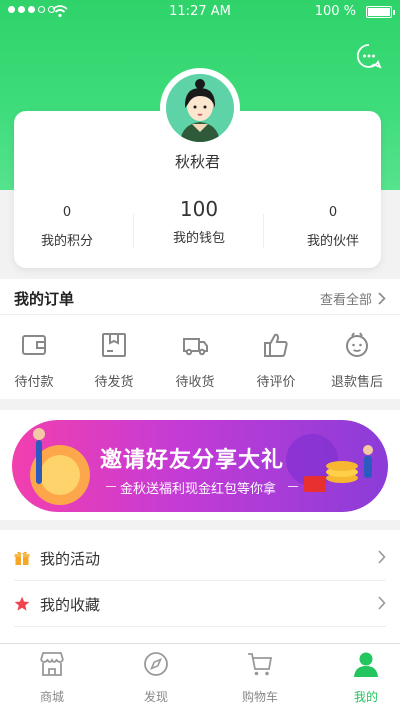  Describe the element at coordinates (198, 489) in the screenshot. I see `banner-subline: 金秋送福利现金红包等你拿` at that location.